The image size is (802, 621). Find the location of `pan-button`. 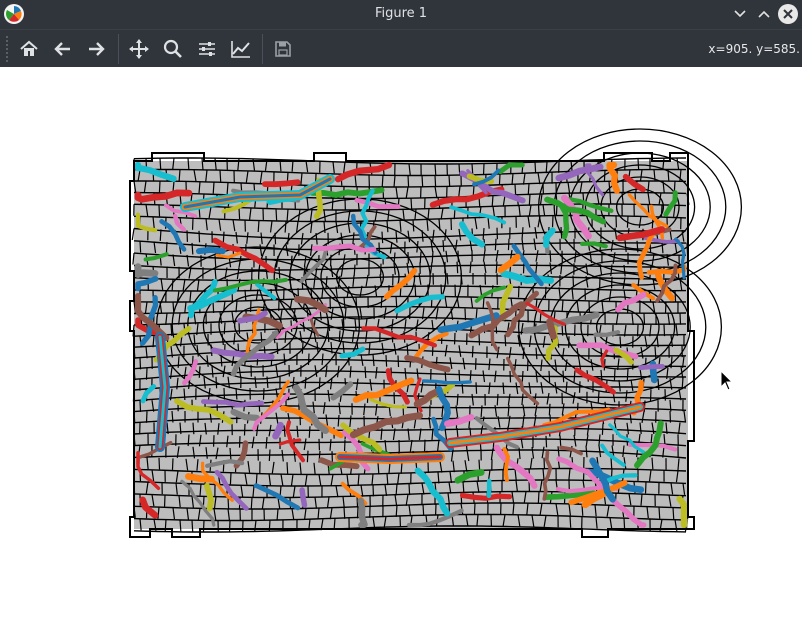

pan-button is located at coordinates (139, 49).